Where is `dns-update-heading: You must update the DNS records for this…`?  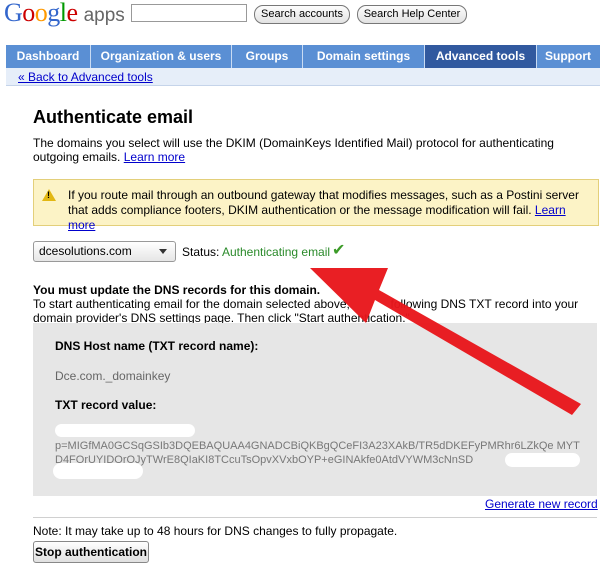 dns-update-heading: You must update the DNS records for this… is located at coordinates (177, 290).